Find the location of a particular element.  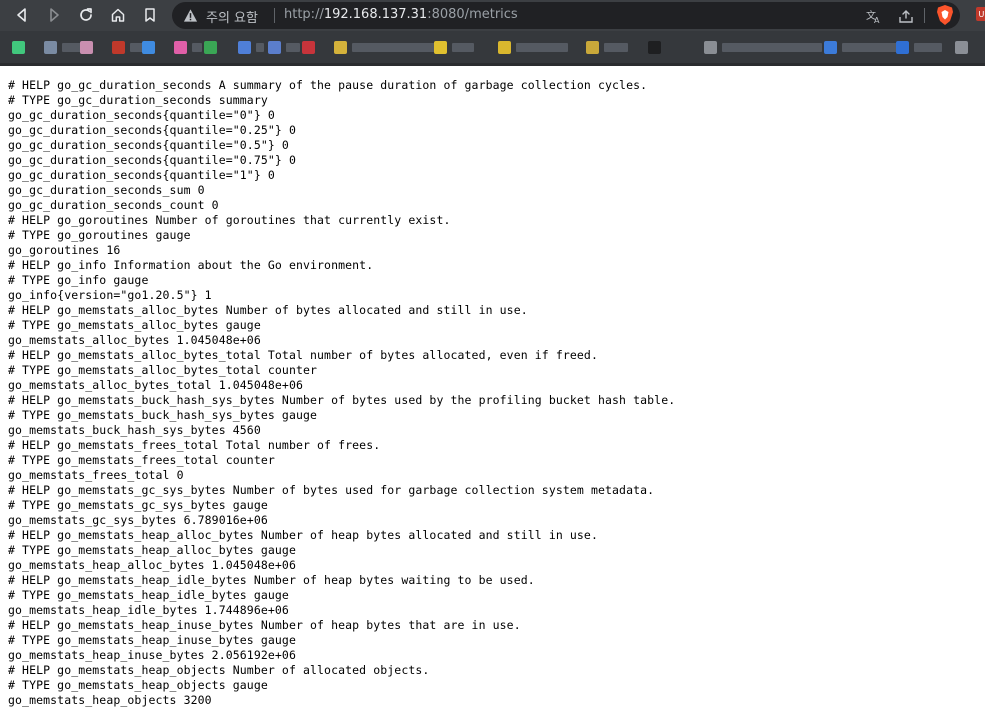

reload-icon is located at coordinates (86, 14).